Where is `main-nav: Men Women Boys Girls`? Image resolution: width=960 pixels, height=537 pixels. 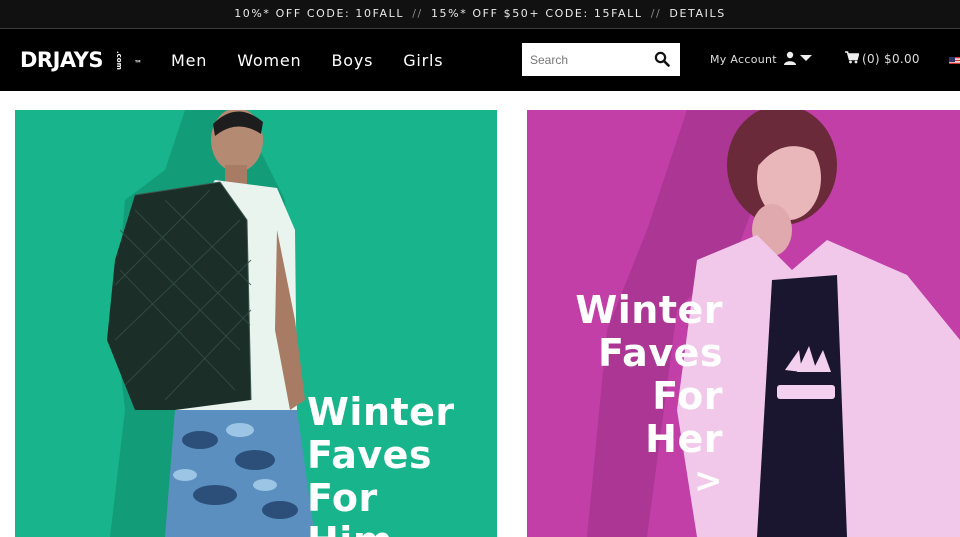 main-nav: Men Women Boys Girls is located at coordinates (322, 60).